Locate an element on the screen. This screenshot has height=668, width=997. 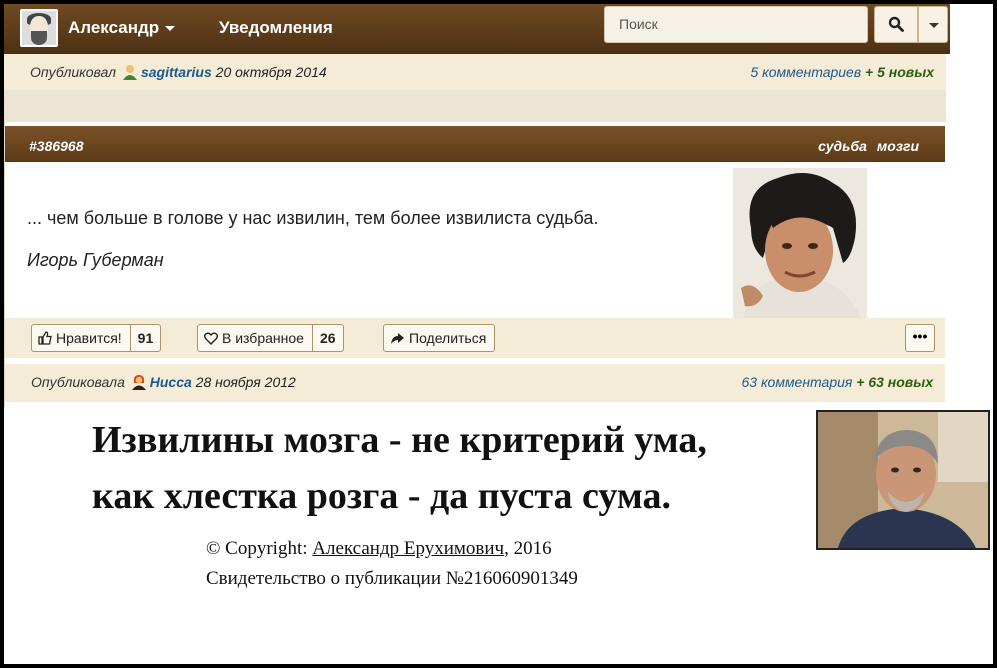
copyright-line: © Copyright: Александр Ерухимович, 2016 is located at coordinates (379, 549).